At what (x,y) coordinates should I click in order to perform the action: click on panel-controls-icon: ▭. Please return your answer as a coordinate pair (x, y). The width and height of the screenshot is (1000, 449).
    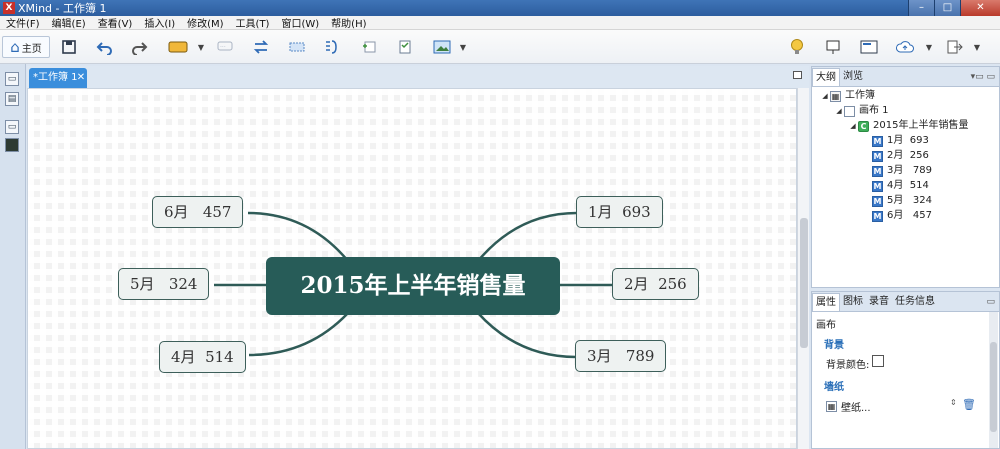
    Looking at the image, I should click on (992, 302).